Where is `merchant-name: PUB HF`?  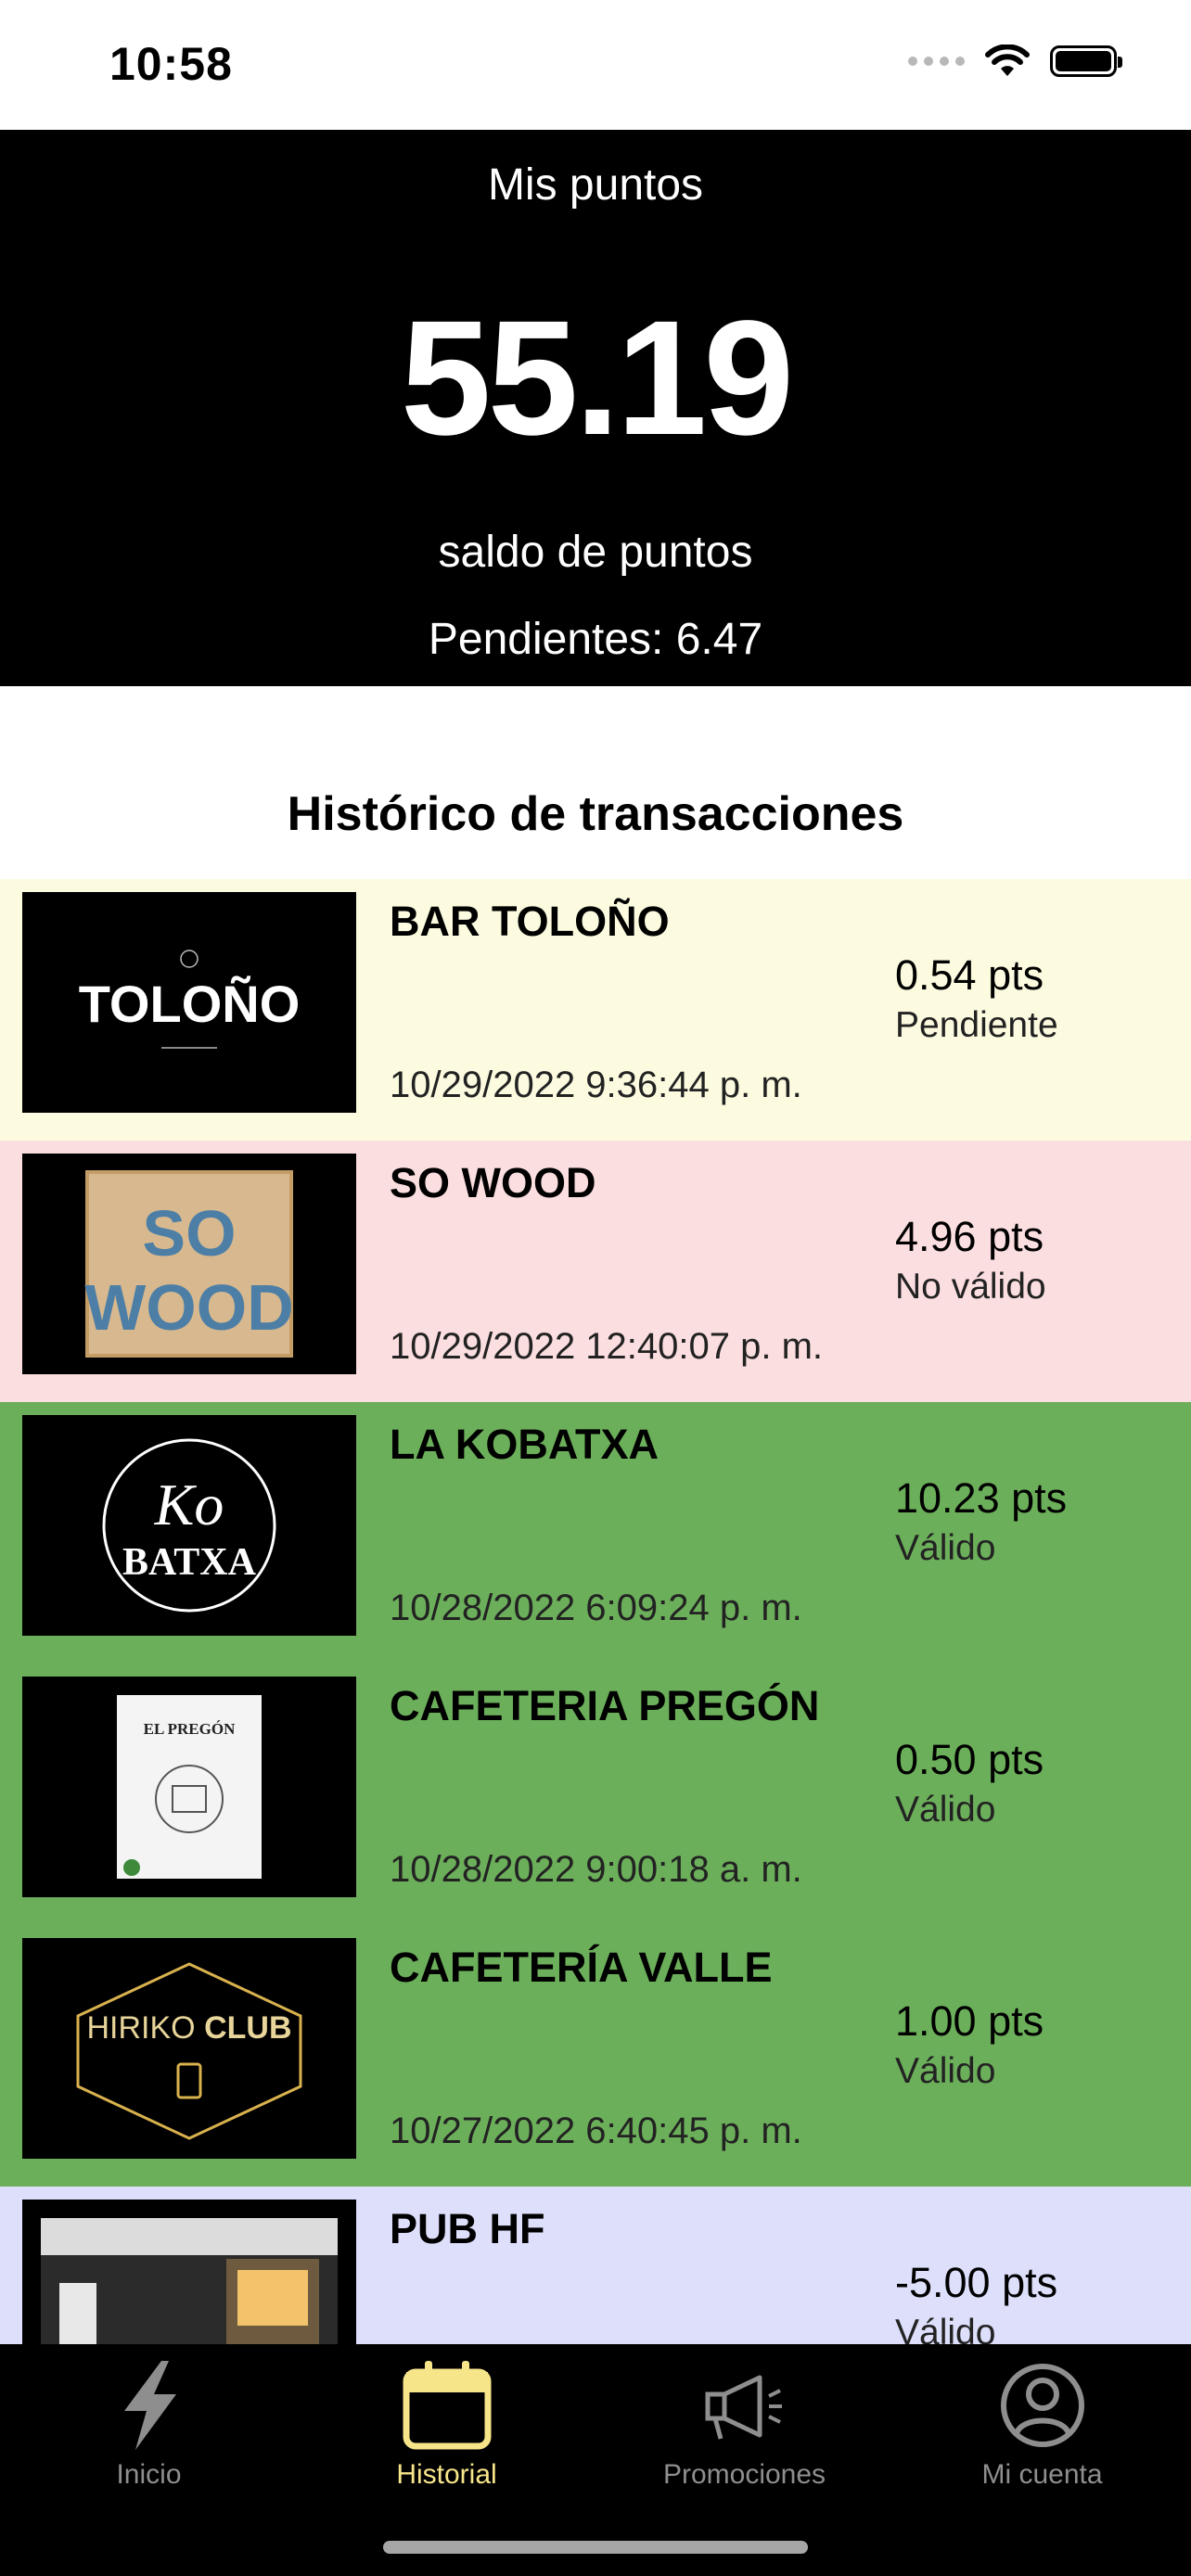 merchant-name: PUB HF is located at coordinates (467, 2228).